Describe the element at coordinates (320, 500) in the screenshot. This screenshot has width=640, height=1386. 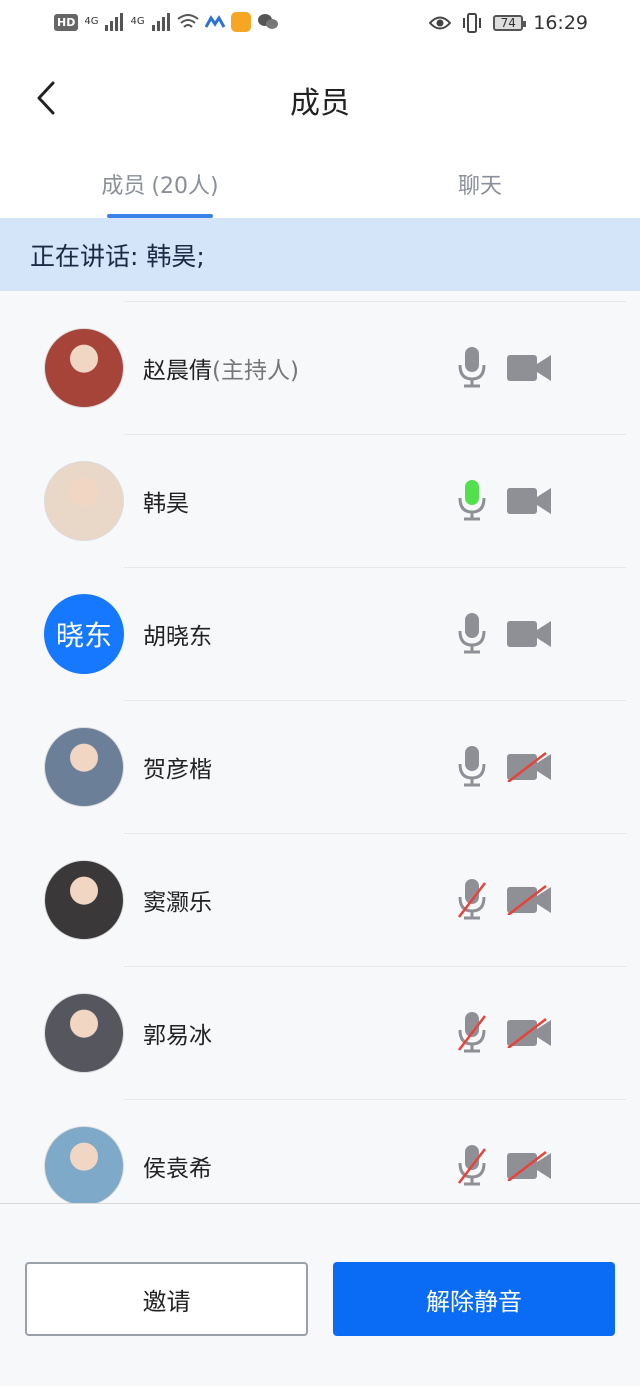
I see `member-row: 韩昊` at that location.